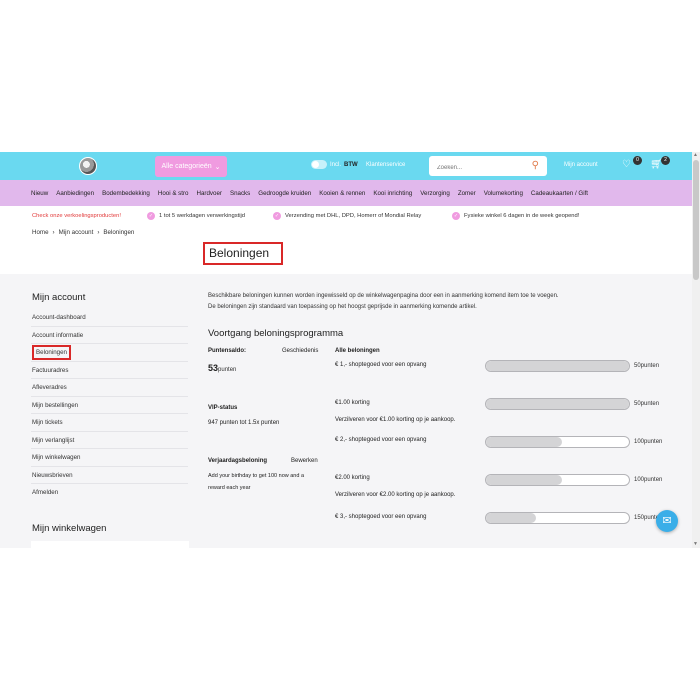  What do you see at coordinates (667, 521) in the screenshot?
I see `mail-icon: ✉` at bounding box center [667, 521].